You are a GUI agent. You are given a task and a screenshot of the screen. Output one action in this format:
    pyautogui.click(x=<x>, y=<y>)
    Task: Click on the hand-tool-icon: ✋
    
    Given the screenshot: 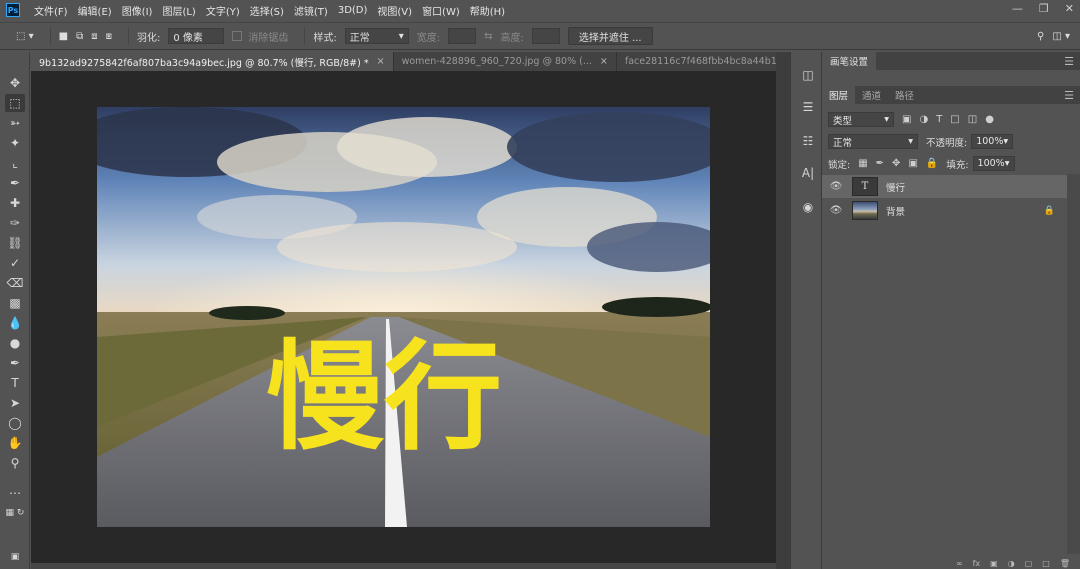 What is the action you would take?
    pyautogui.click(x=15, y=443)
    